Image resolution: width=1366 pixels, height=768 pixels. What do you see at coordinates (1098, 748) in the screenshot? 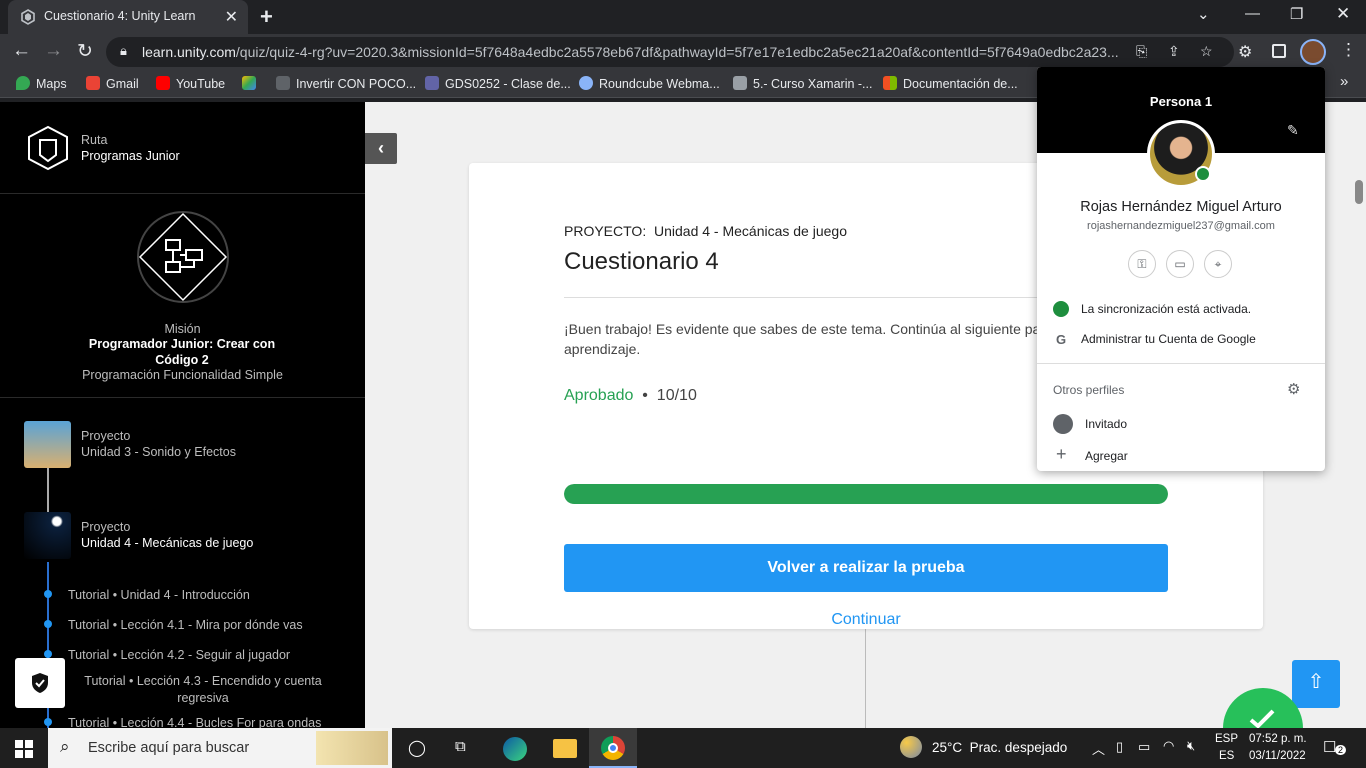
I see `chevron-up-icon: ︿` at bounding box center [1098, 748].